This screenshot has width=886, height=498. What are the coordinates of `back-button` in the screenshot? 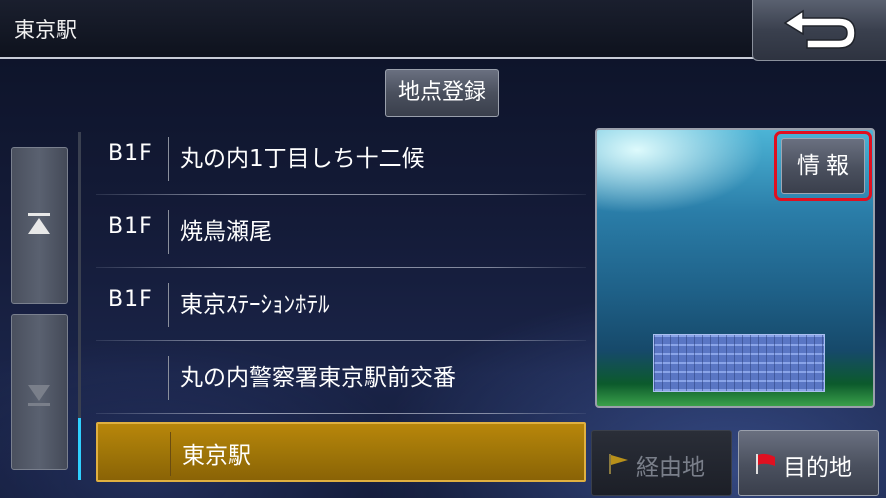 It's located at (819, 30).